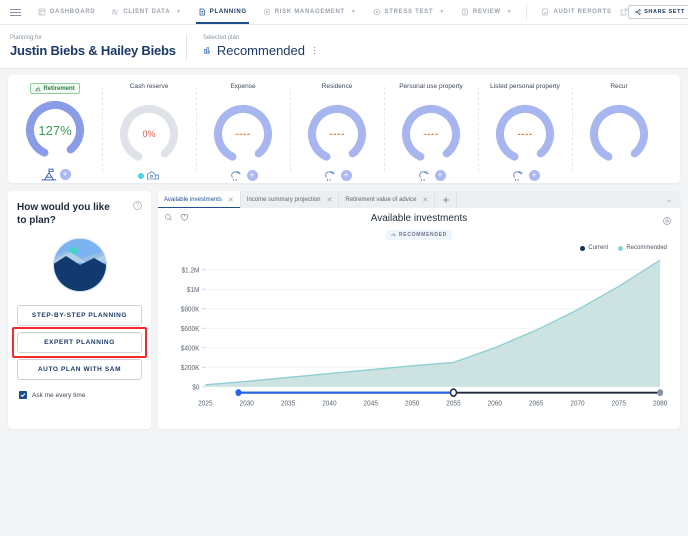 The image size is (688, 536). I want to click on property-icon, so click(423, 175).